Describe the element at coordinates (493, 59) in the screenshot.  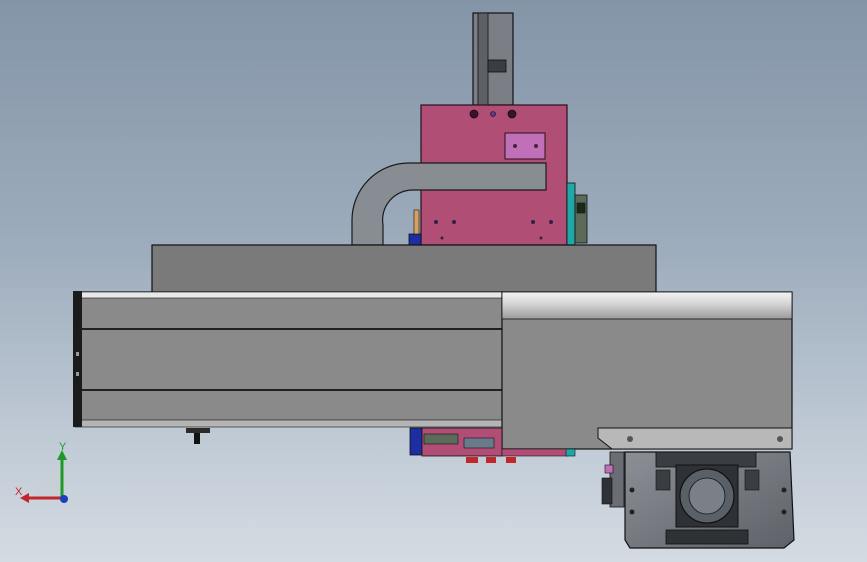
I see `z-axis-column` at that location.